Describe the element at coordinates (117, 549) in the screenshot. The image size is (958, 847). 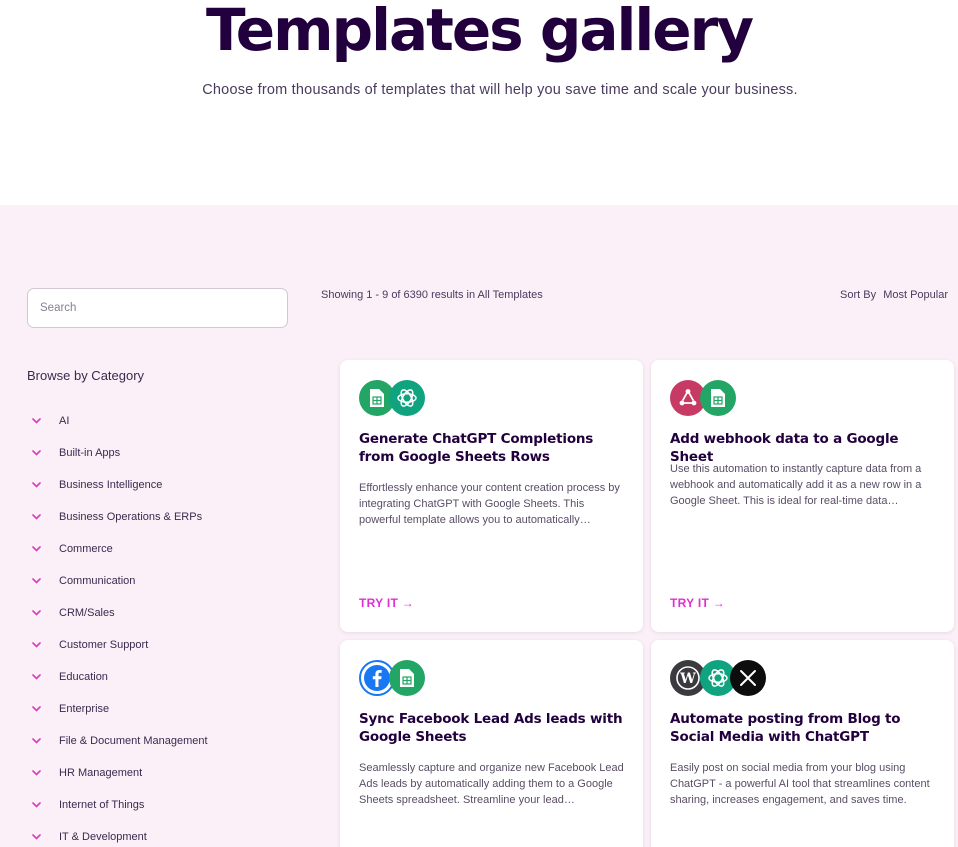
I see `category-item-commerce: Commerce` at that location.